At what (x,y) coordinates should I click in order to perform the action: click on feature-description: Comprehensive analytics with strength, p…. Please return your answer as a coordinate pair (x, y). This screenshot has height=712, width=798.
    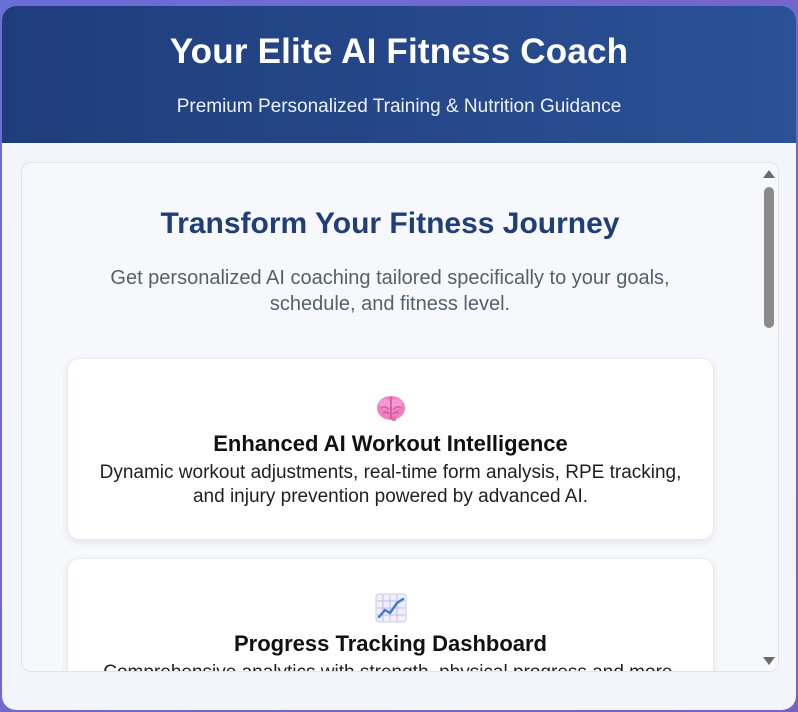
    Looking at the image, I should click on (391, 666).